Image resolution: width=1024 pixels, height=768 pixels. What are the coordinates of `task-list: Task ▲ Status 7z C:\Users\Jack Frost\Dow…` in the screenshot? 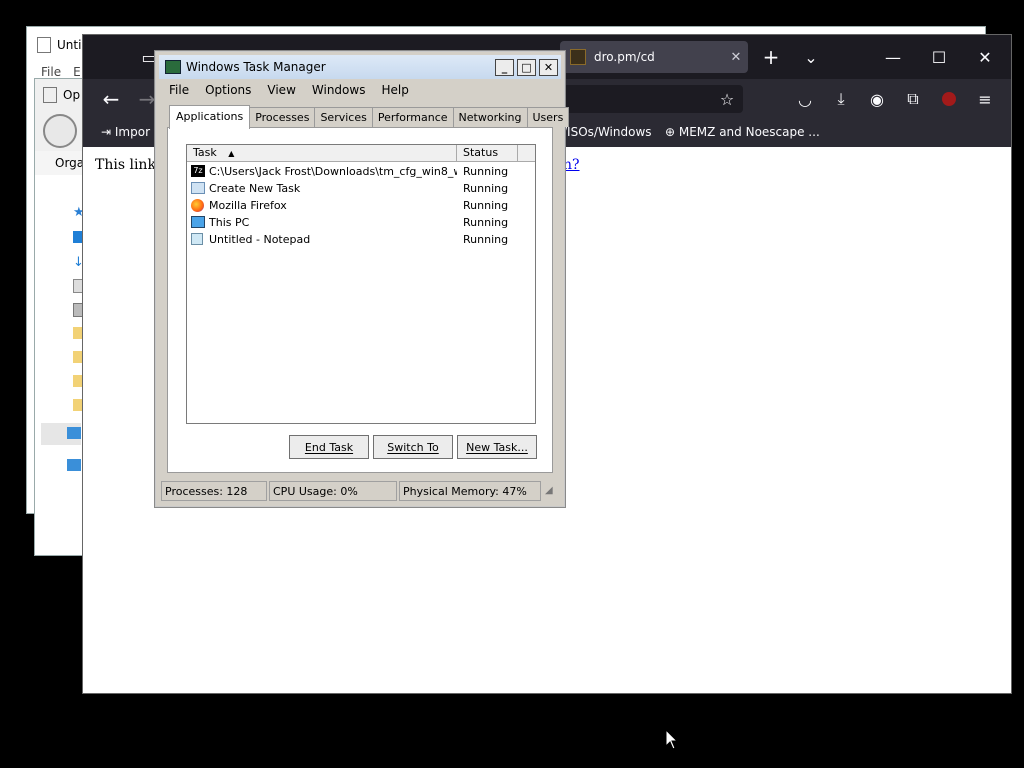 It's located at (361, 284).